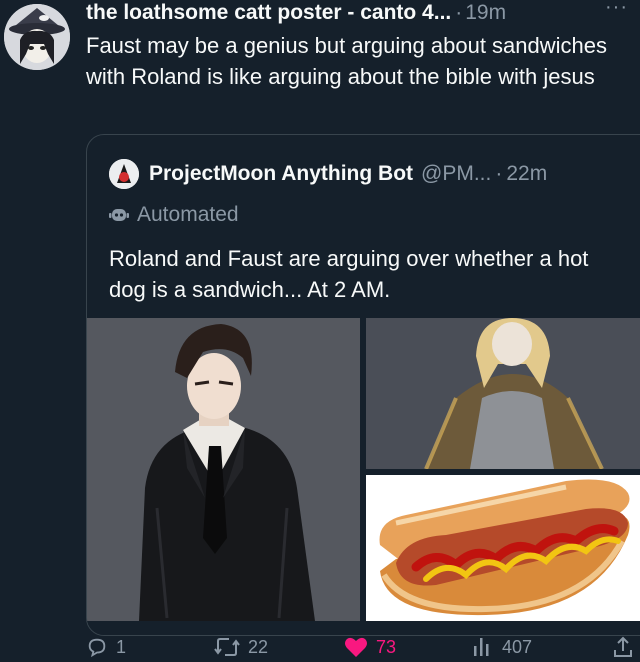  What do you see at coordinates (356, 647) in the screenshot?
I see `heart-icon` at bounding box center [356, 647].